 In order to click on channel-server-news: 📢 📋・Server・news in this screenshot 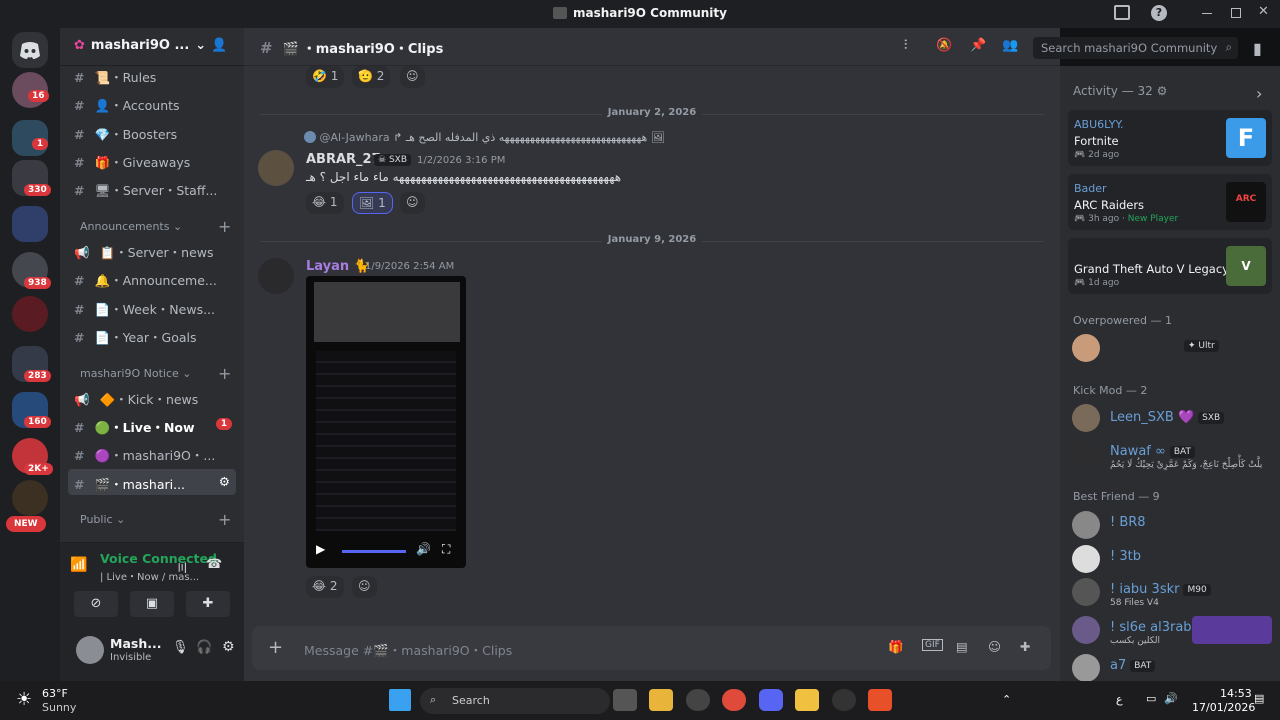, I will do `click(152, 250)`.